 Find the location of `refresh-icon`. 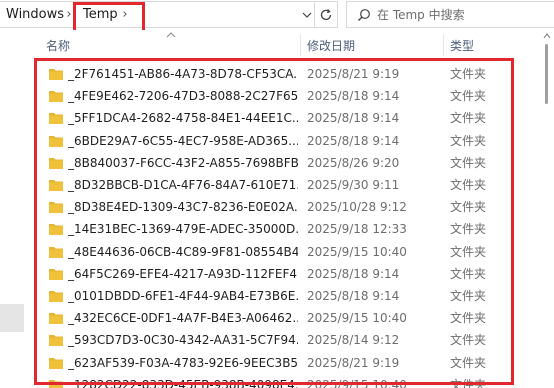

refresh-icon is located at coordinates (326, 14).